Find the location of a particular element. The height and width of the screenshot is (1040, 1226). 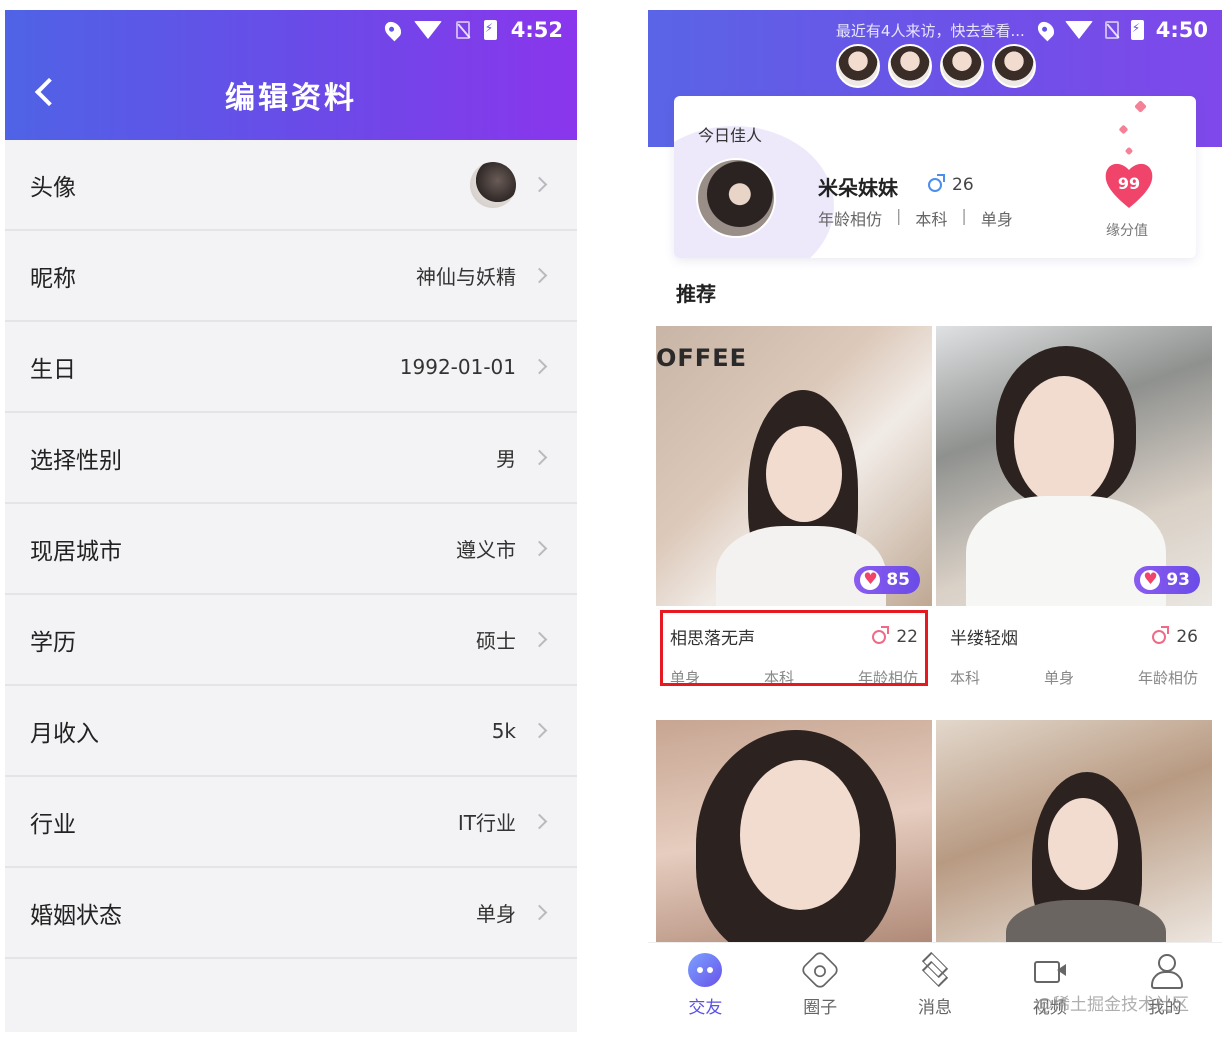

profile-card: OFFEE 85 相思落无声 22 单身 is located at coordinates (794, 518).